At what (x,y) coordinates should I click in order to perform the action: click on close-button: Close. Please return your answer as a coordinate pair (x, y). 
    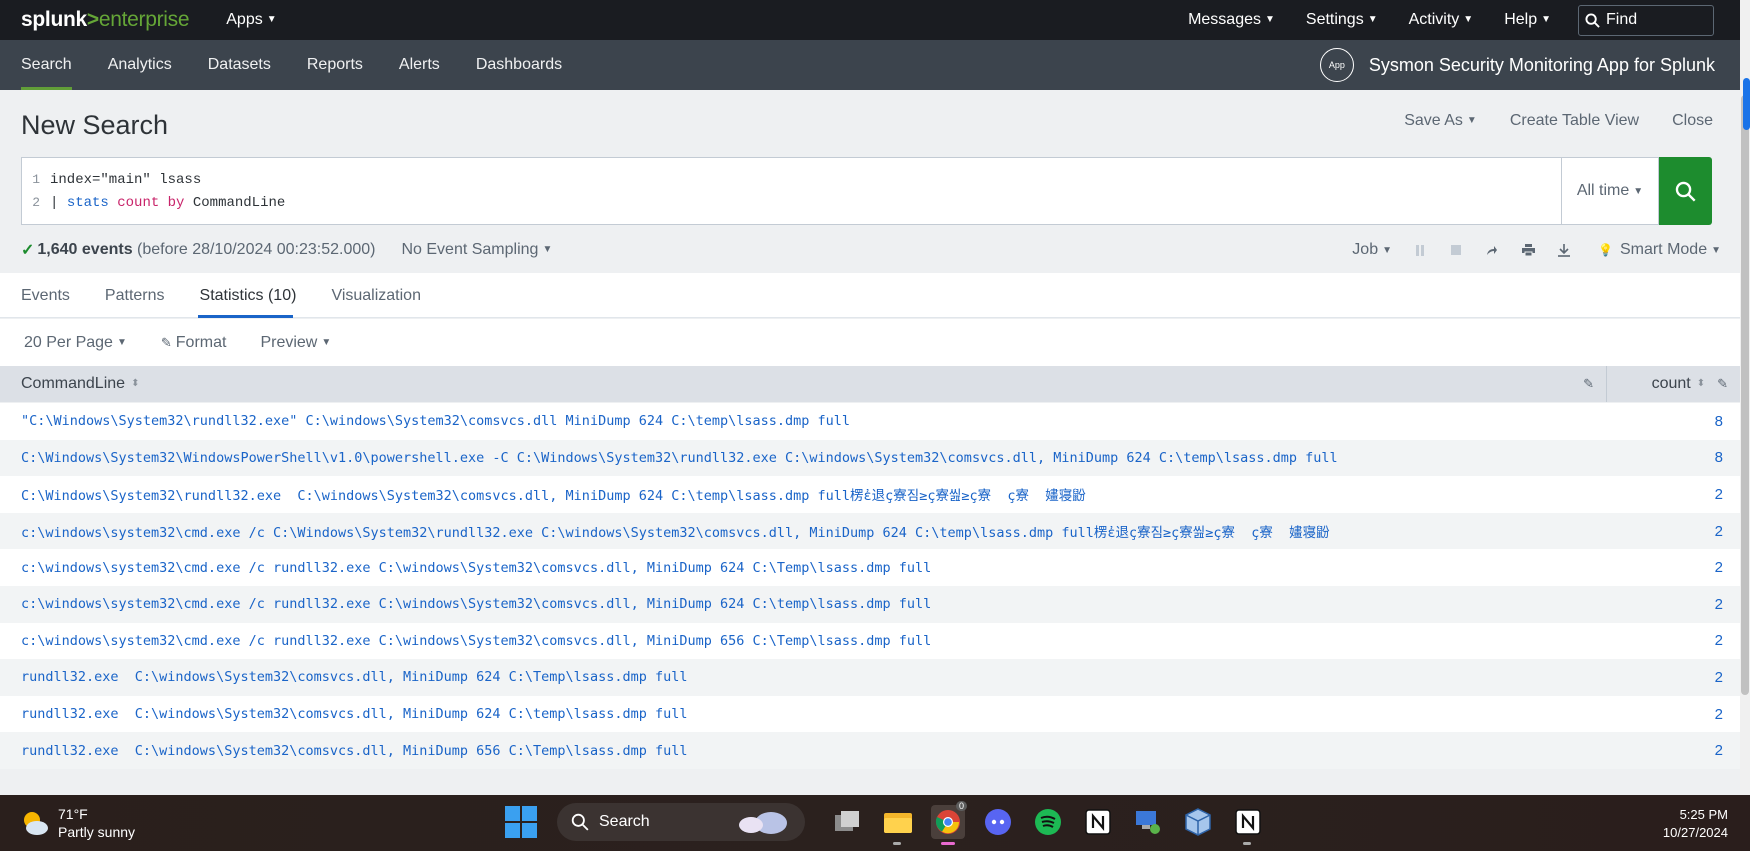
    Looking at the image, I should click on (1692, 121).